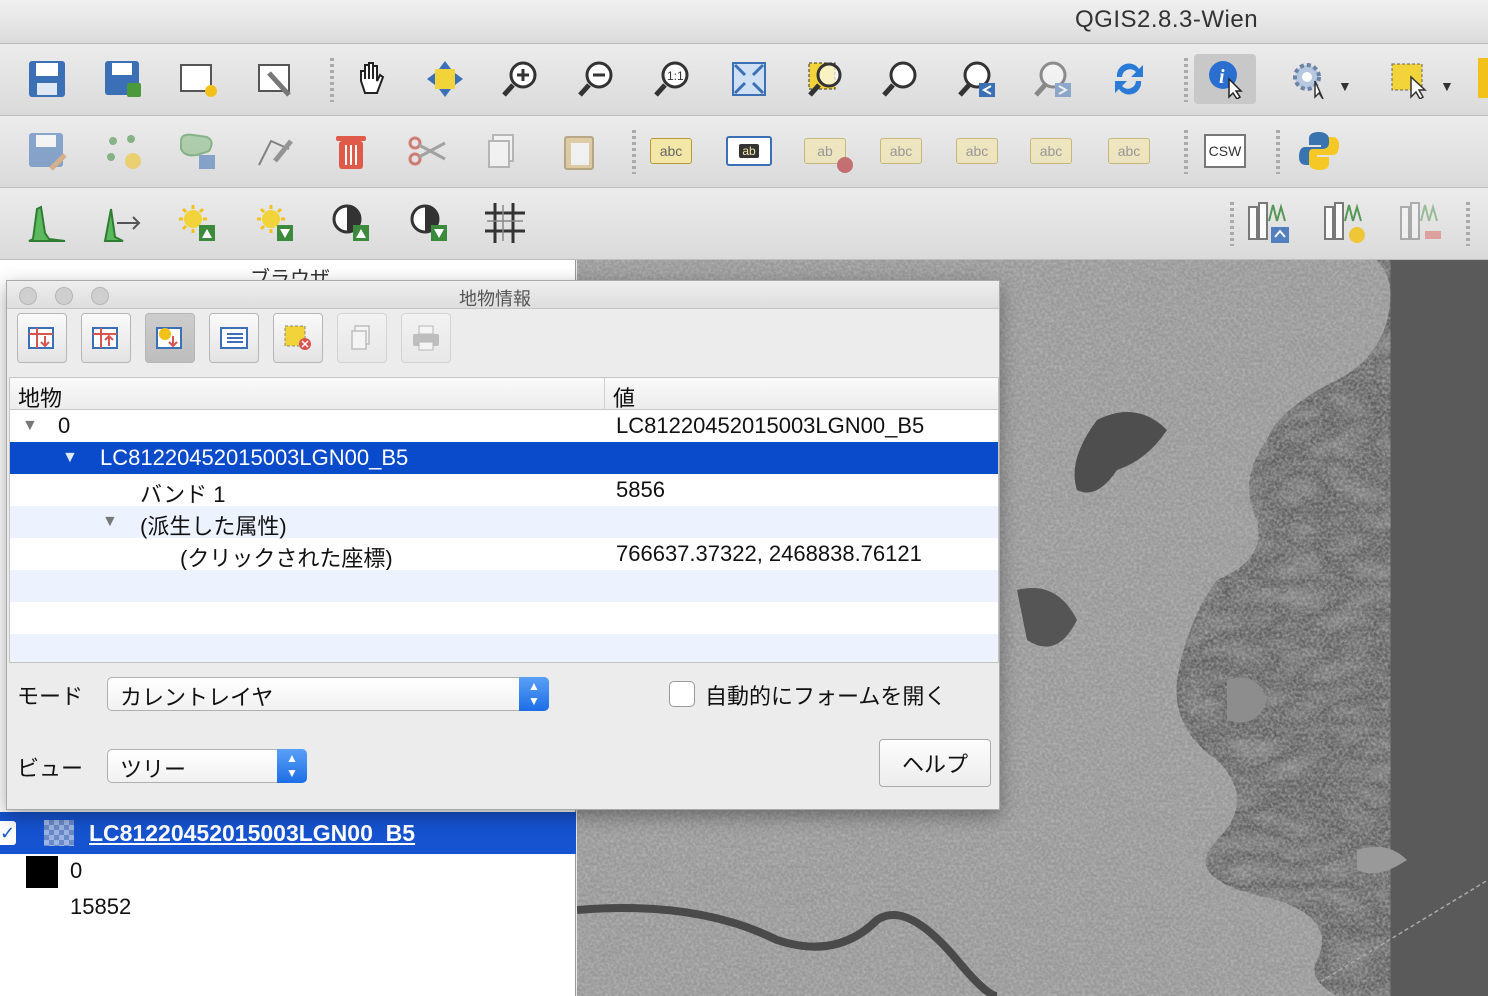  Describe the element at coordinates (8, 833) in the screenshot. I see `layer-visibility-checkbox: ✓` at that location.